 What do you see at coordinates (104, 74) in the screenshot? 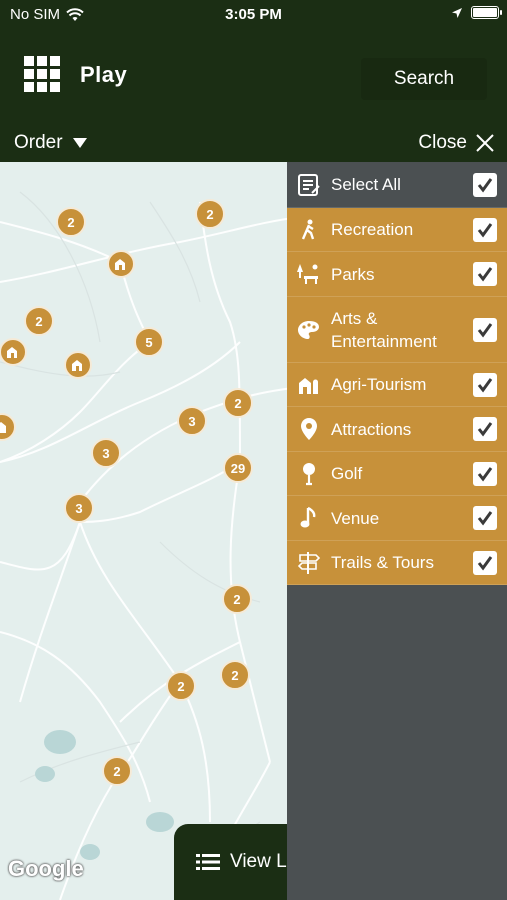
I see `page-title: Play` at bounding box center [104, 74].